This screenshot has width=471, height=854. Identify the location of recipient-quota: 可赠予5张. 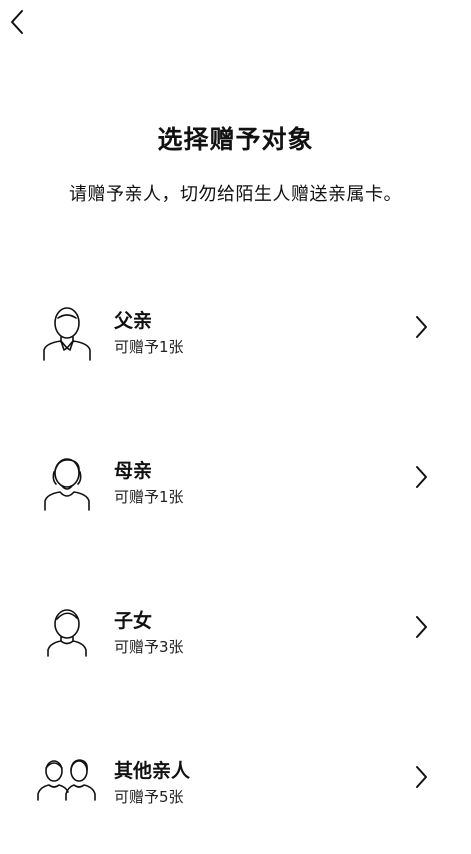
(149, 797).